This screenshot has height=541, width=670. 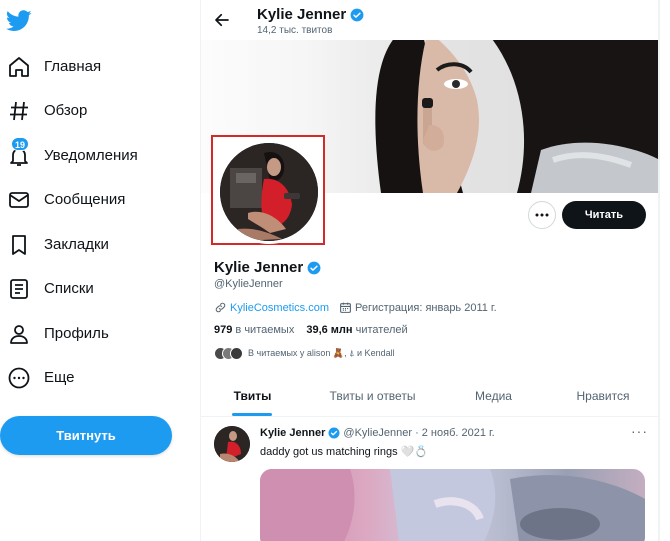 What do you see at coordinates (248, 284) in the screenshot?
I see `profile-handle: @KylieJenner` at bounding box center [248, 284].